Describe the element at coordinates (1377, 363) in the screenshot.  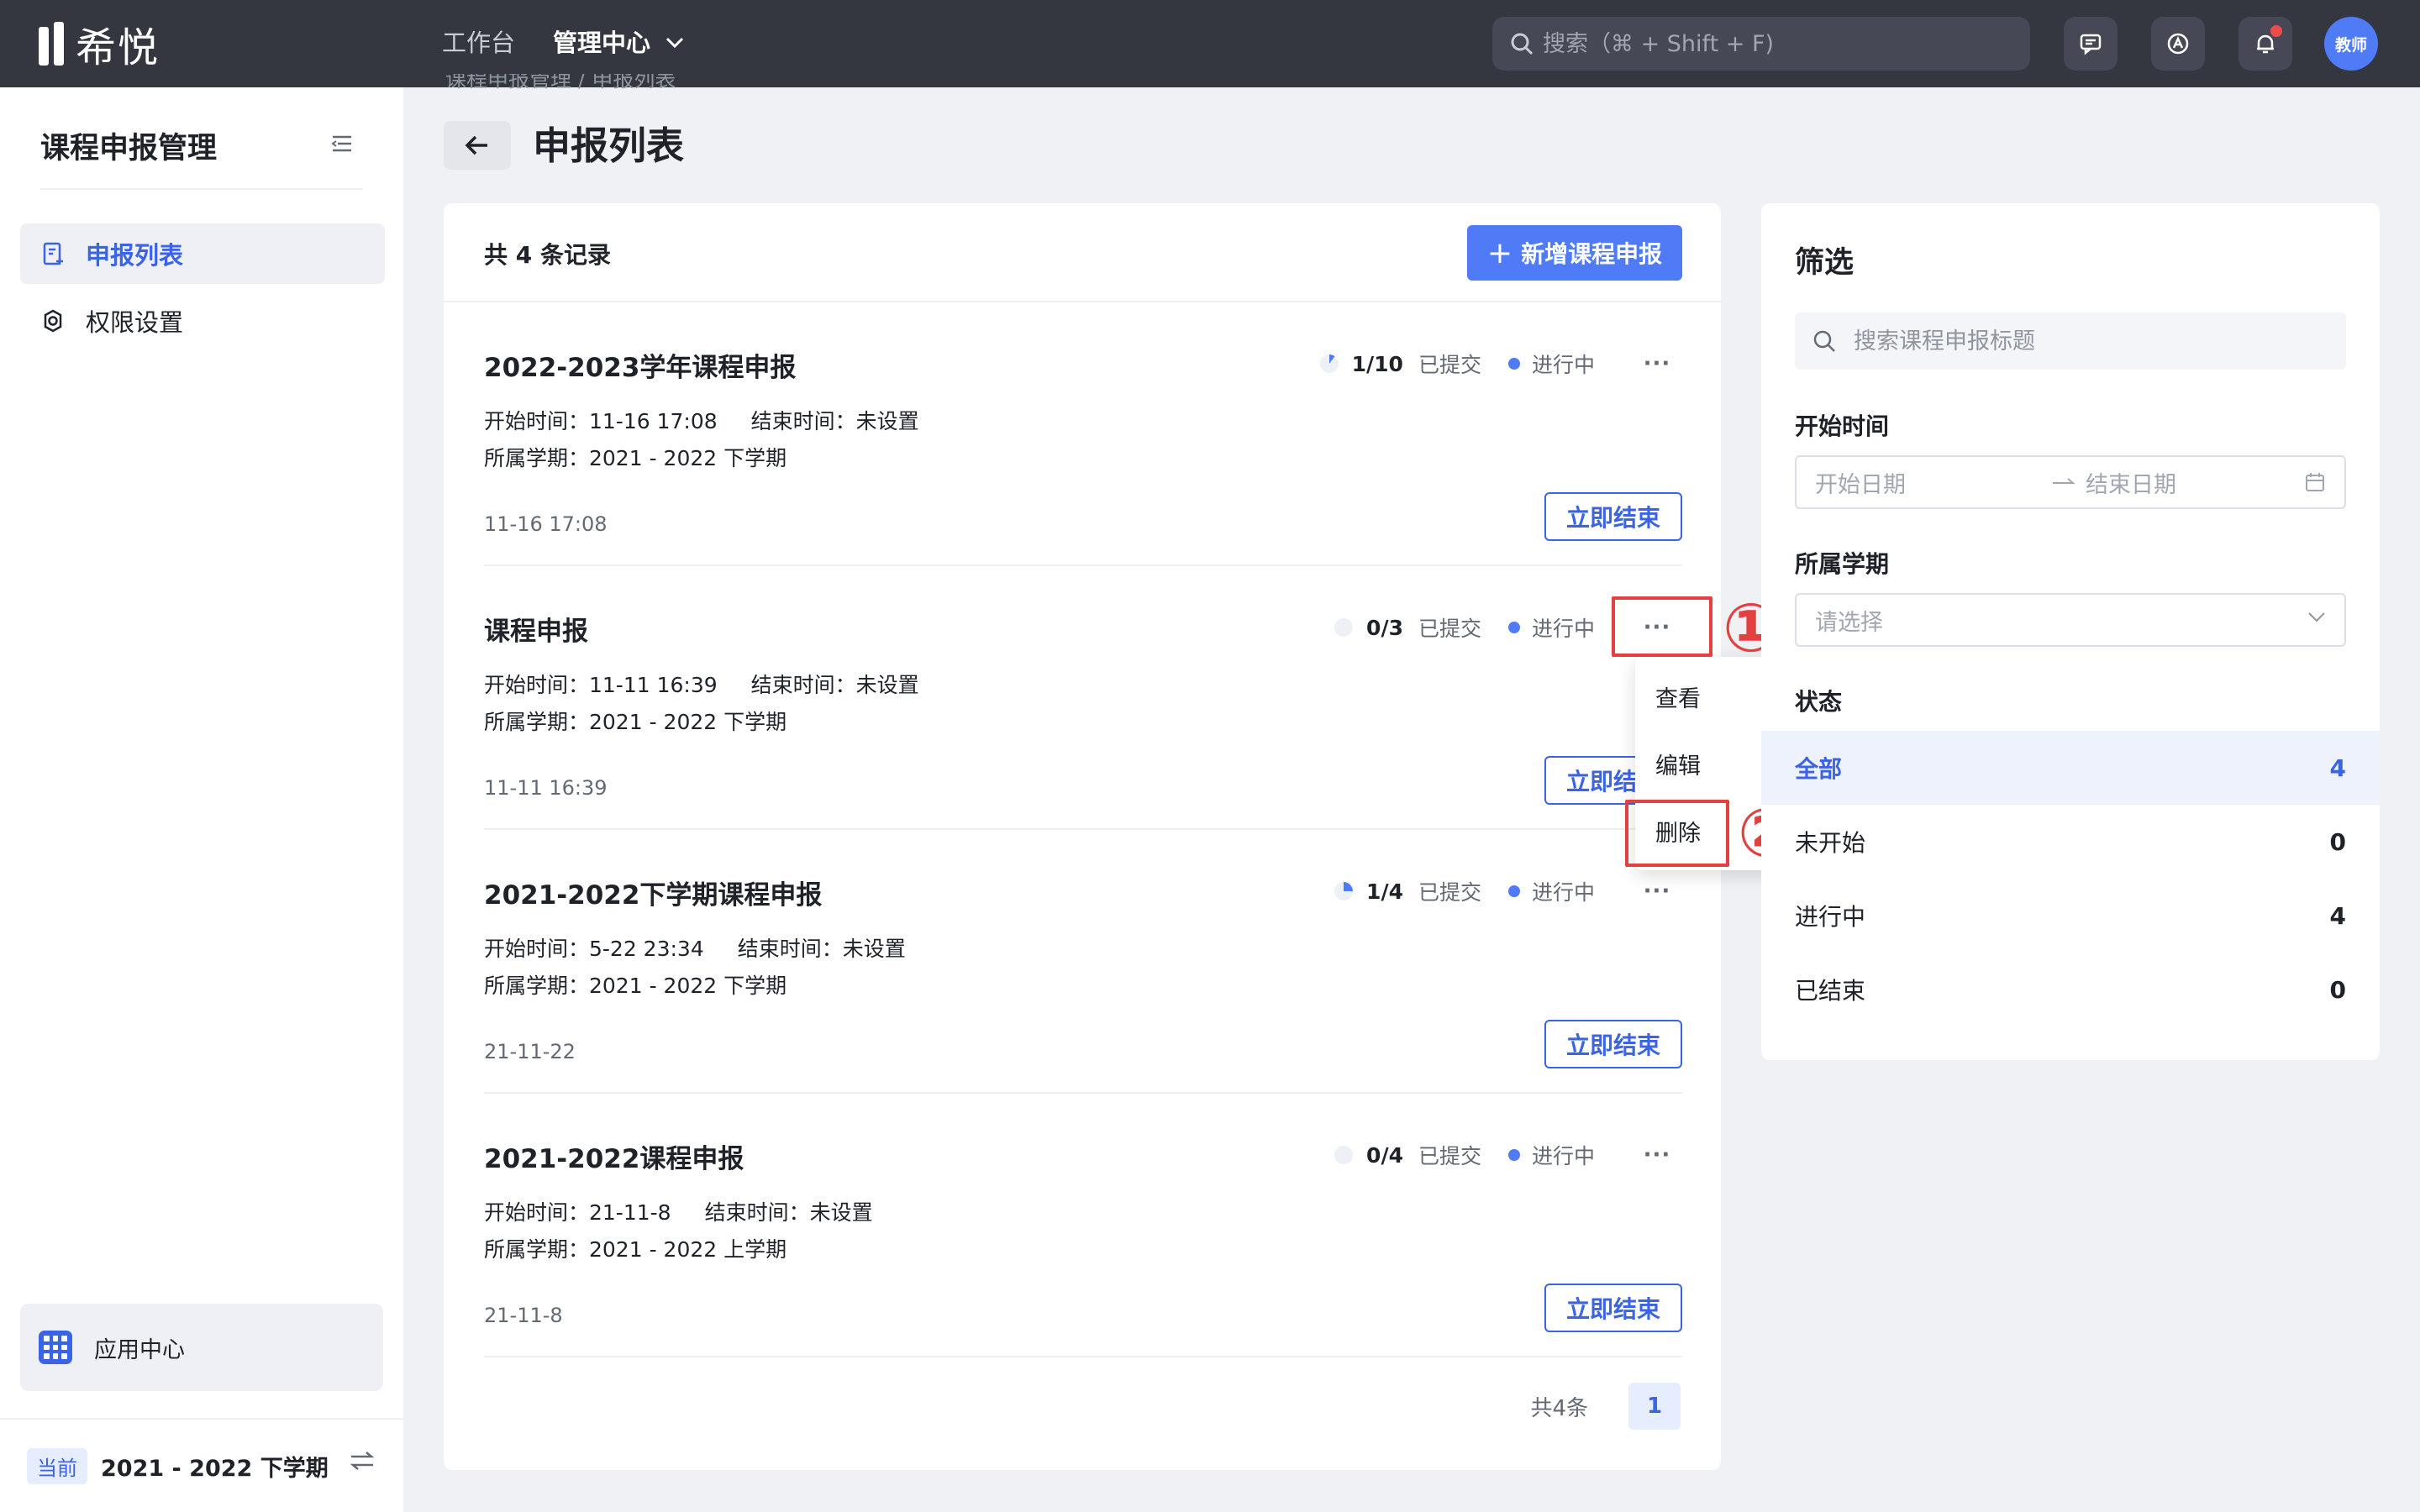
I see `submitted-count: 1/10` at that location.